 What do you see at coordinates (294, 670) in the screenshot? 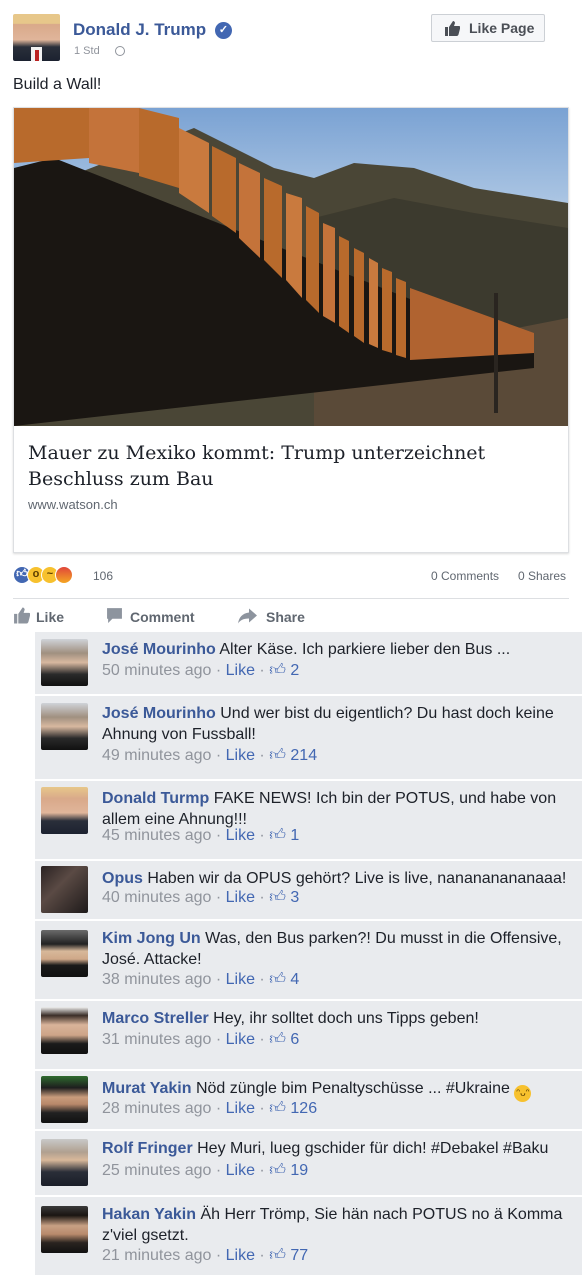
I see `comment-like-count: 2` at bounding box center [294, 670].